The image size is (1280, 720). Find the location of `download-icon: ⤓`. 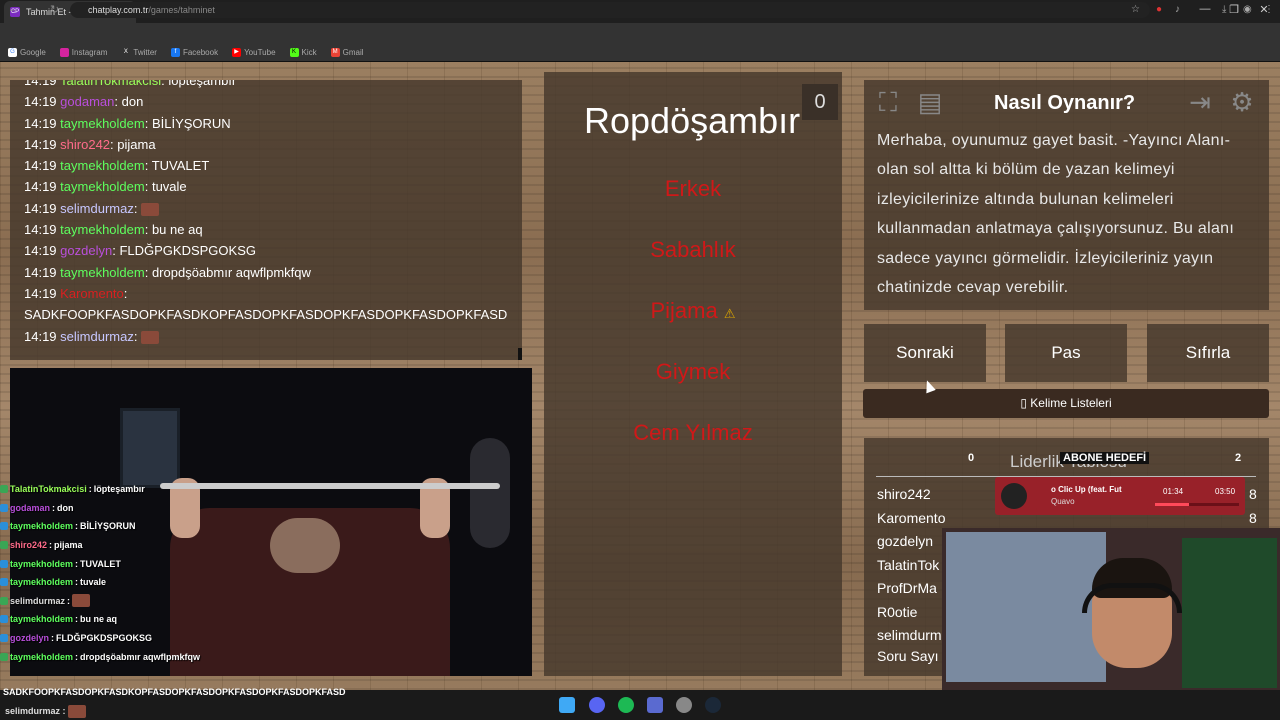

download-icon: ⤓ is located at coordinates (1224, 9).